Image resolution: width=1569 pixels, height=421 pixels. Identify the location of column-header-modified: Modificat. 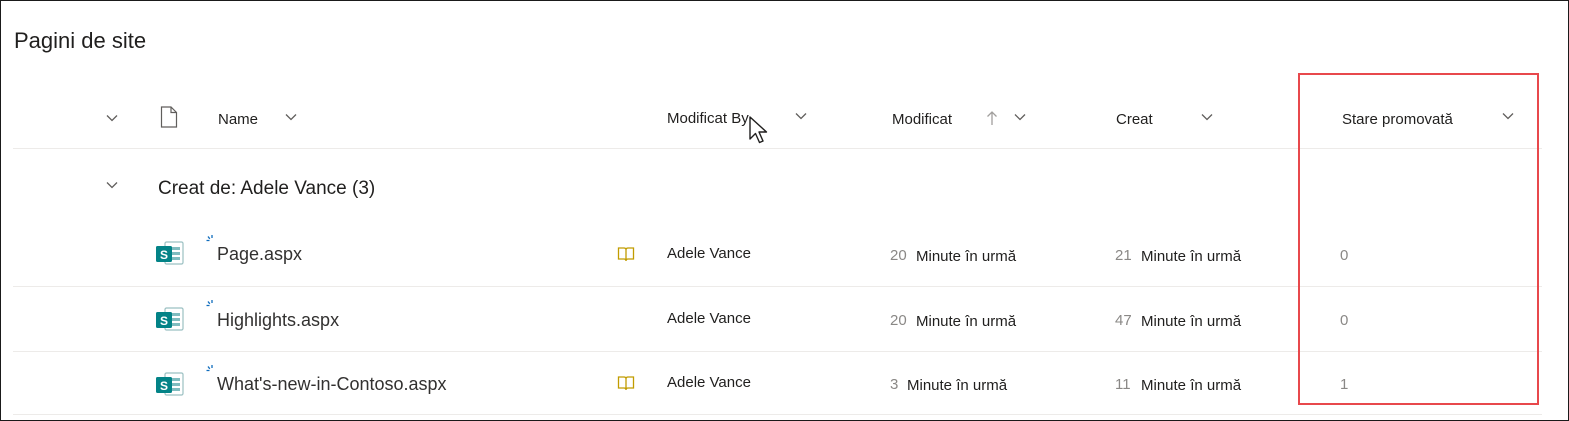
(922, 119).